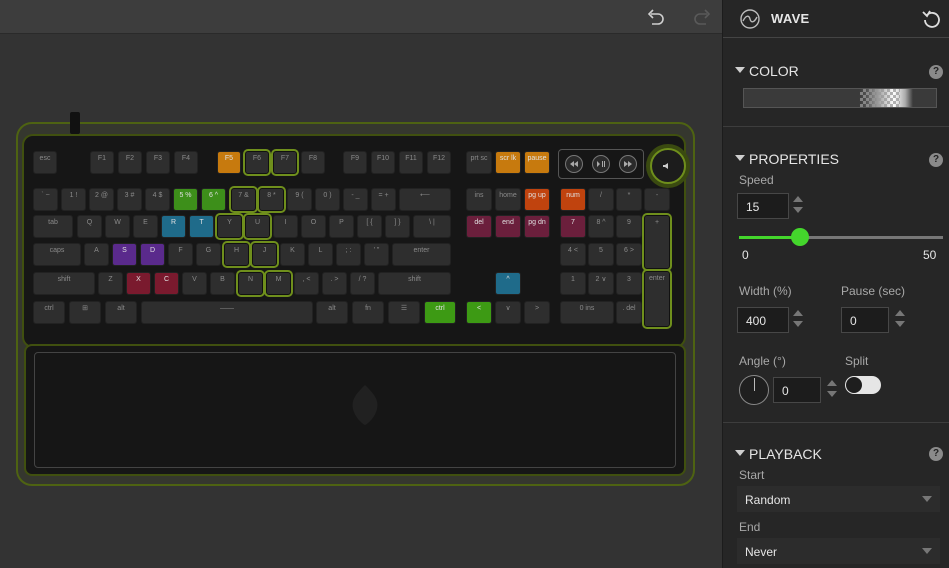 Image resolution: width=949 pixels, height=568 pixels. I want to click on key: G, so click(208, 254).